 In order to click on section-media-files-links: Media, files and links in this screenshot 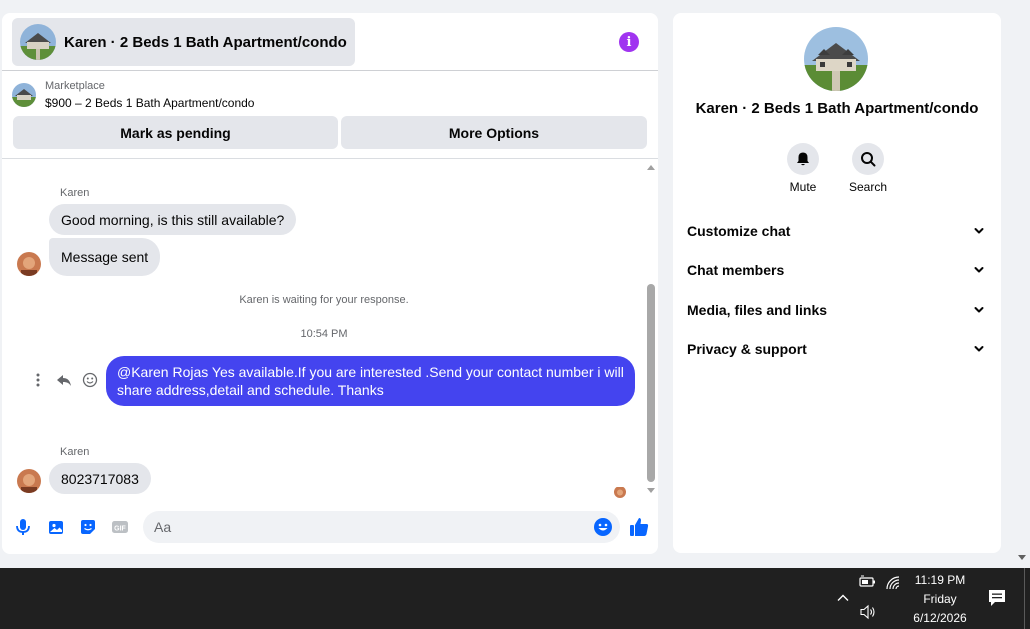, I will do `click(837, 310)`.